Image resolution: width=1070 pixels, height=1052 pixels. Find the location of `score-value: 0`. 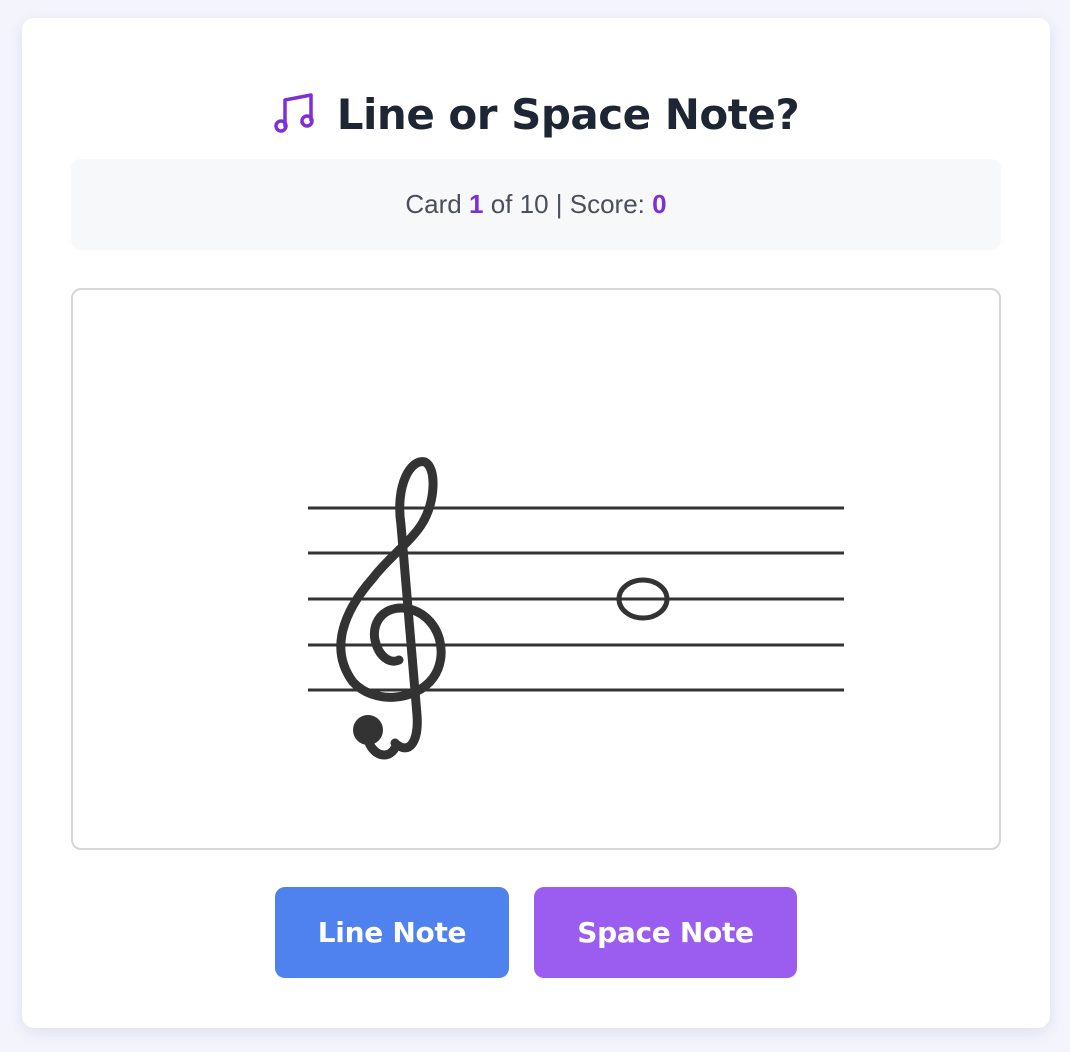

score-value: 0 is located at coordinates (659, 204).